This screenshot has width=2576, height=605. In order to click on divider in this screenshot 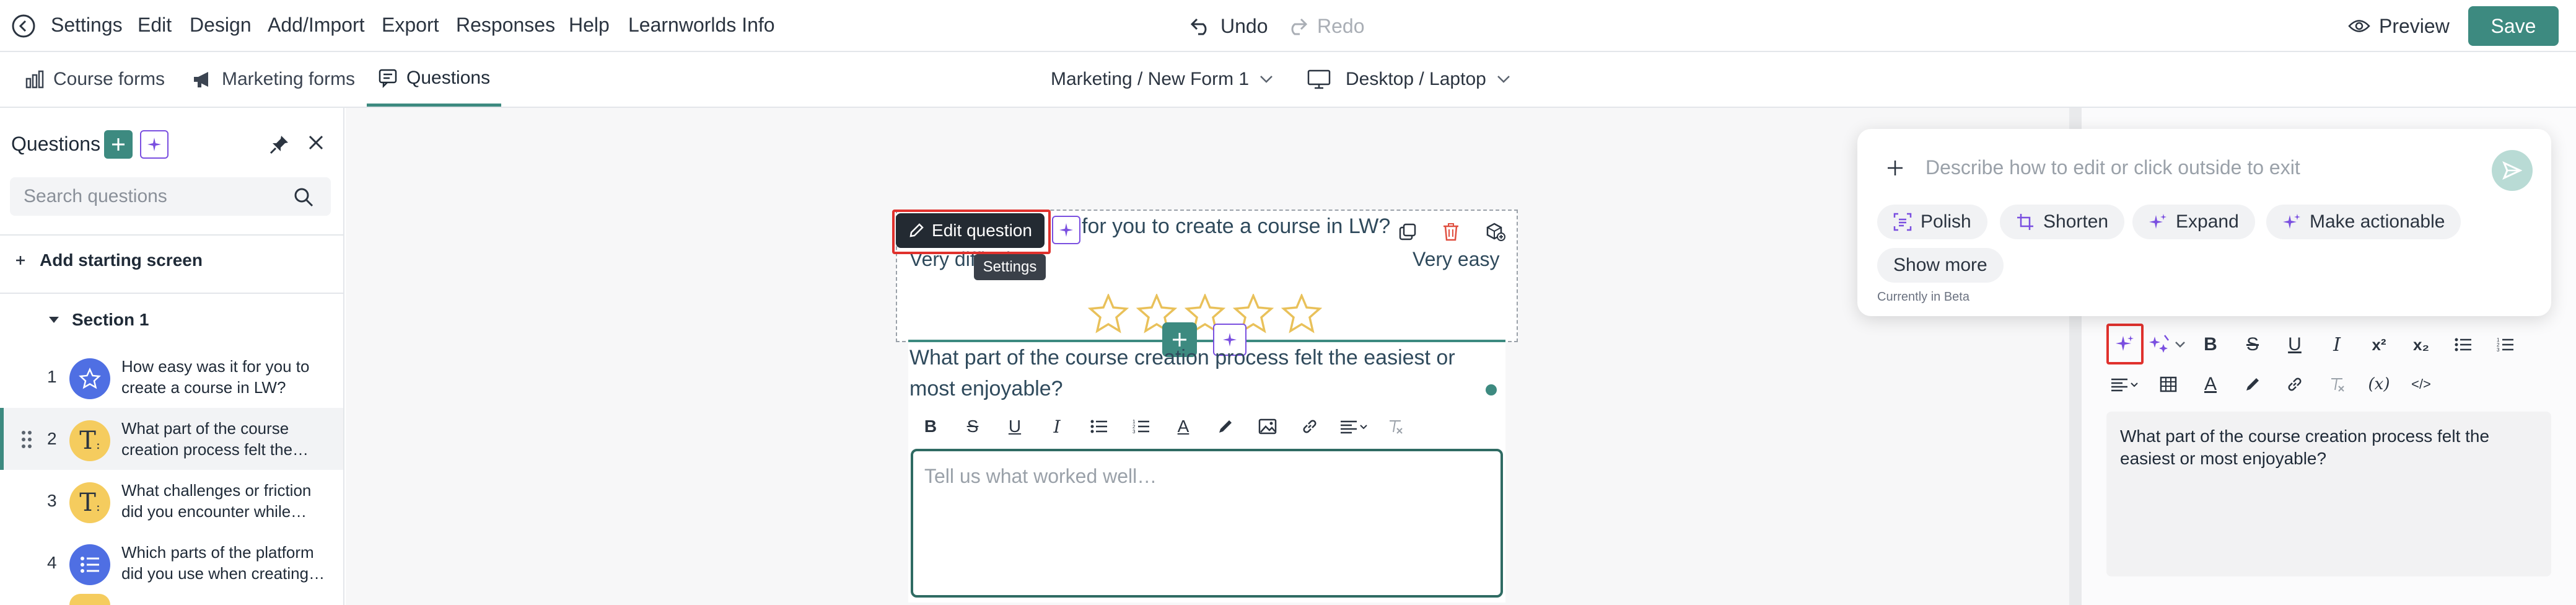, I will do `click(171, 293)`.